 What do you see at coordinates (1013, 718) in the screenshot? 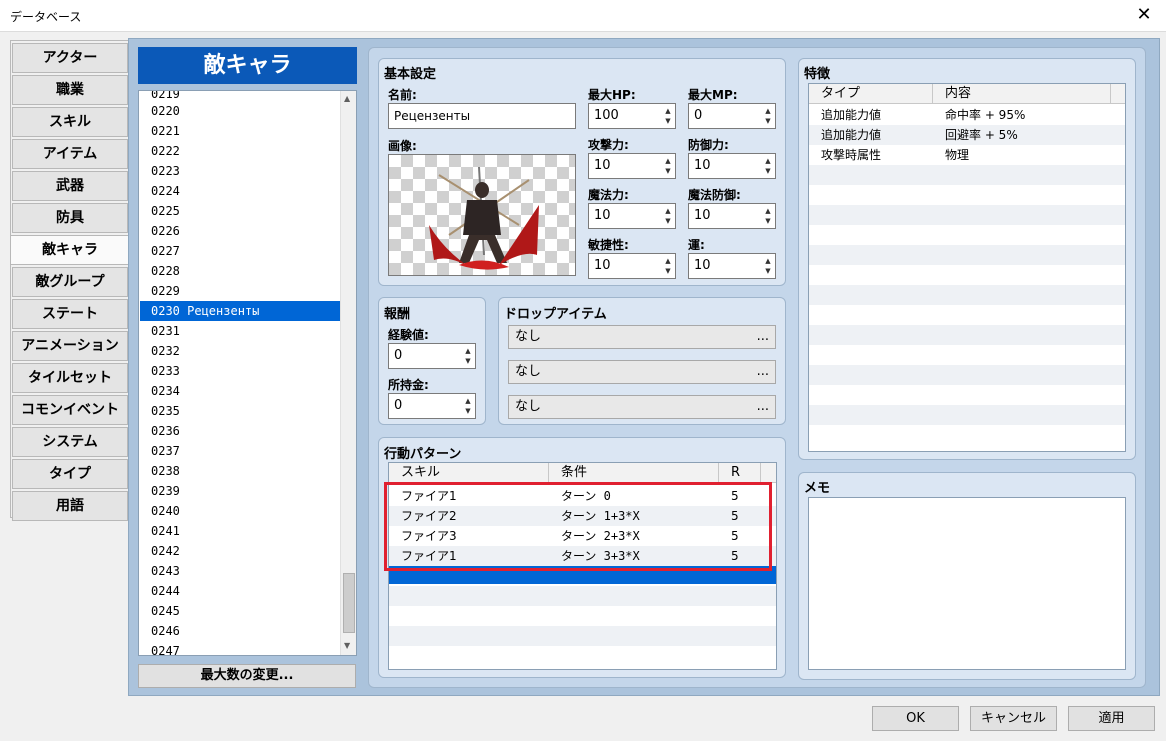
I see `cancel-button: キャンセル` at bounding box center [1013, 718].